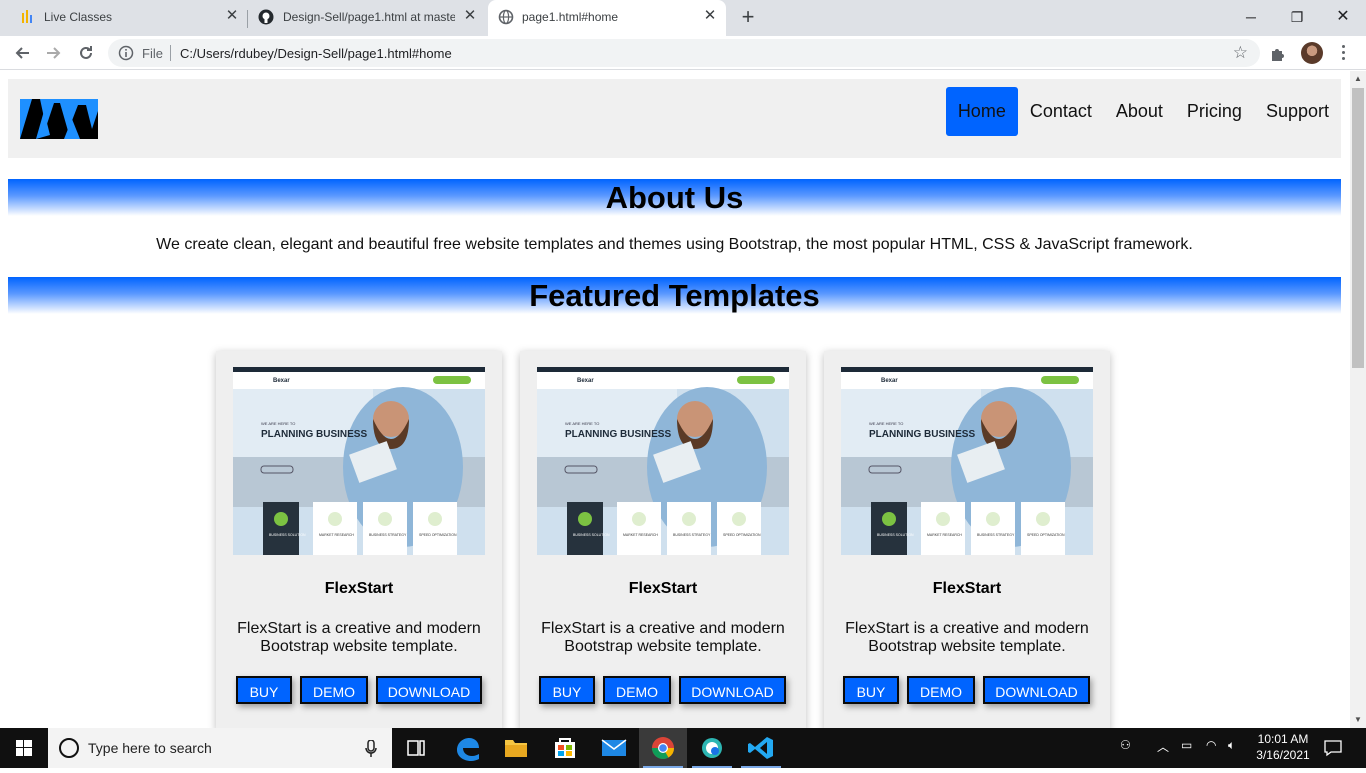 This screenshot has width=1366, height=773. What do you see at coordinates (674, 197) in the screenshot?
I see `about-heading: About Us` at bounding box center [674, 197].